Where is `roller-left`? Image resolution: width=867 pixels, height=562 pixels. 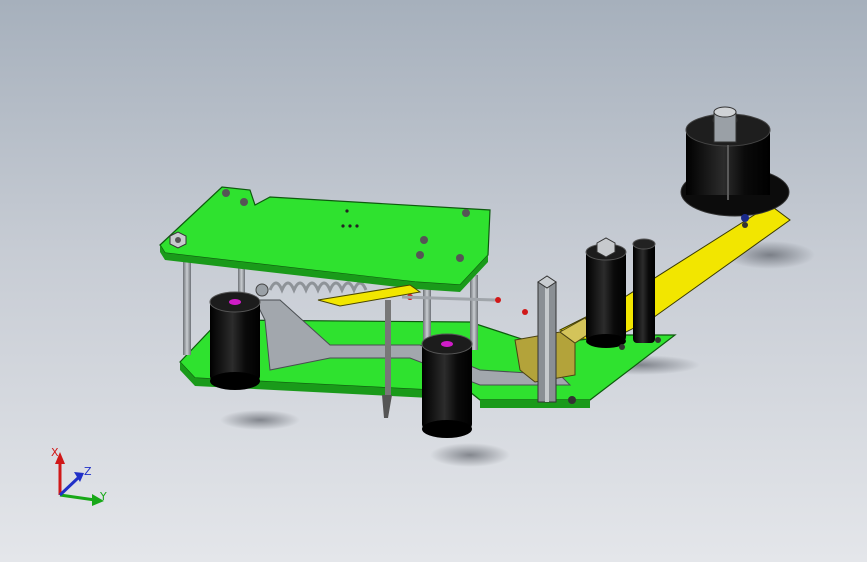
roller-left is located at coordinates (235, 340).